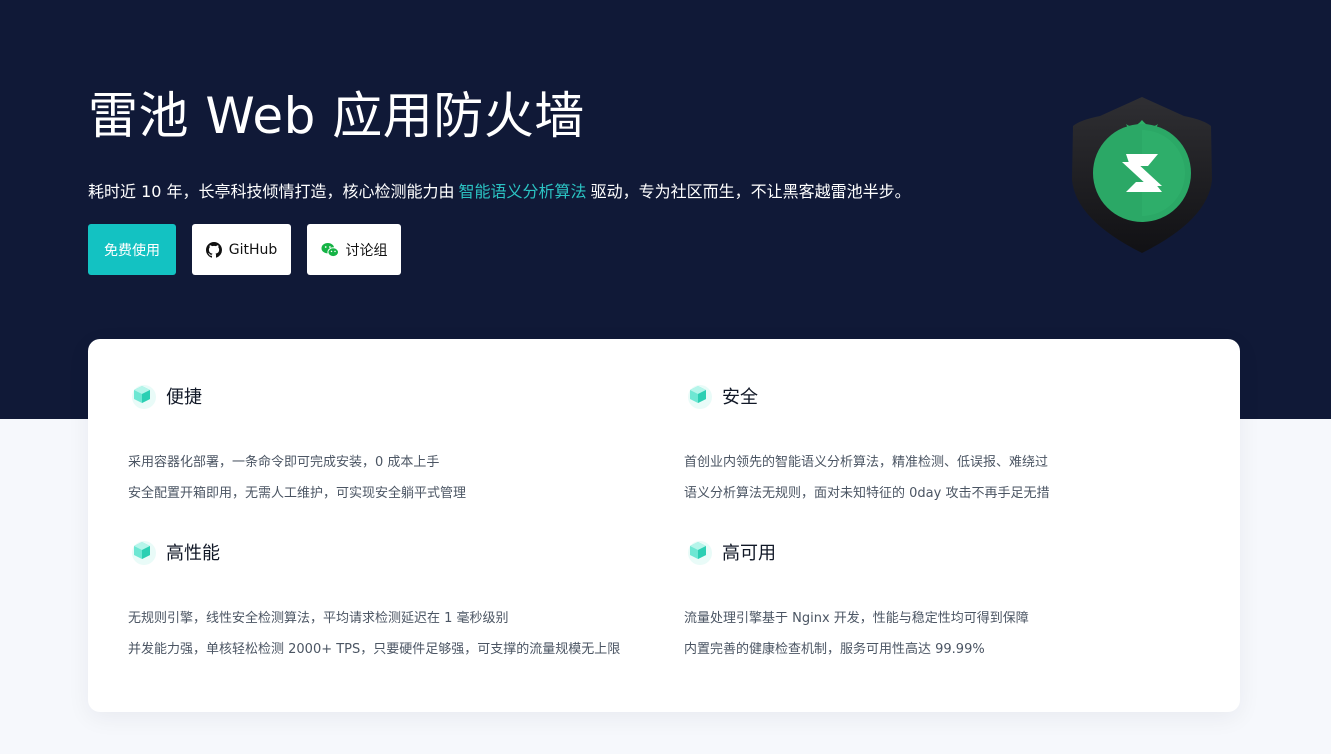 The height and width of the screenshot is (754, 1331). Describe the element at coordinates (750, 191) in the screenshot. I see `hero-subtitle-text-after: 驱动，专为社区而生，不让黑客越雷池半步。` at that location.